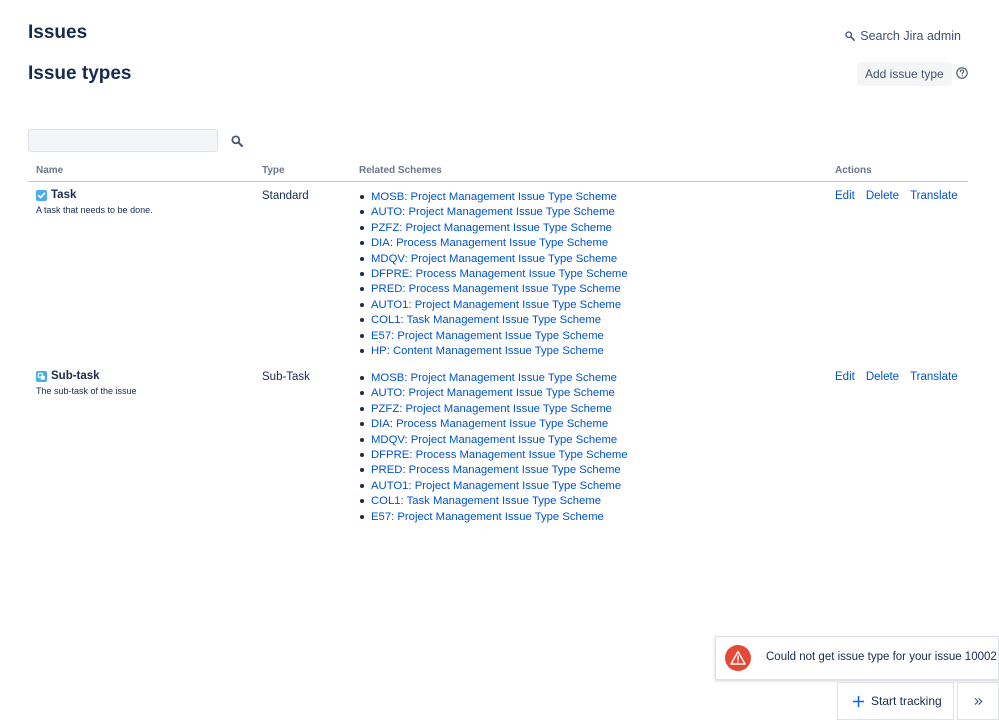 This screenshot has width=999, height=720. What do you see at coordinates (853, 170) in the screenshot?
I see `column-header-actions: Actions` at bounding box center [853, 170].